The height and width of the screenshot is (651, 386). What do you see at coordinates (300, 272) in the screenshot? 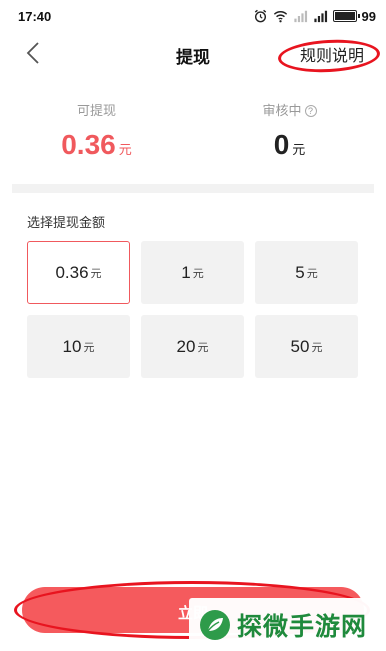
I see `amount-value: 5` at bounding box center [300, 272].